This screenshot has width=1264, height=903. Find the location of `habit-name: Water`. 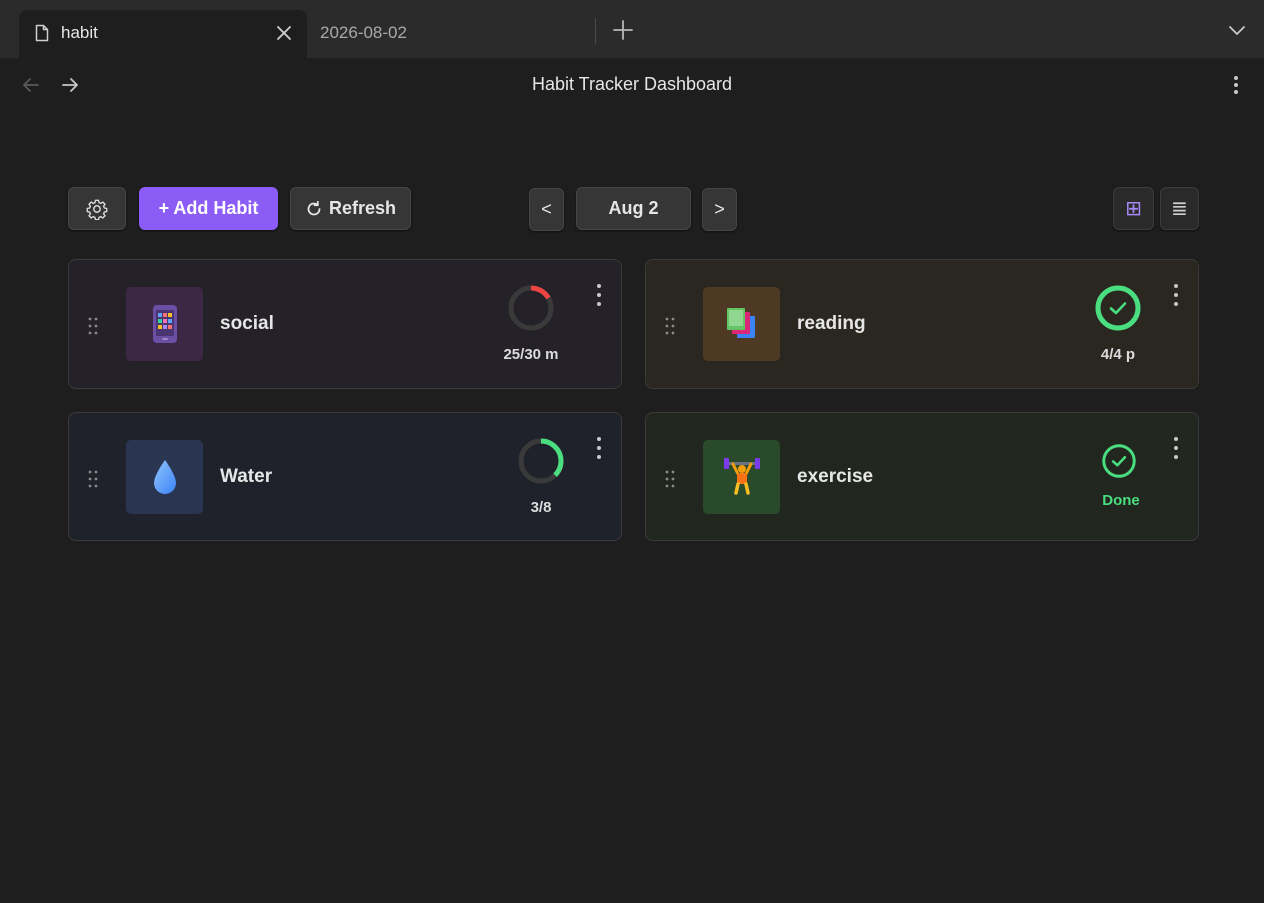

habit-name: Water is located at coordinates (246, 476).